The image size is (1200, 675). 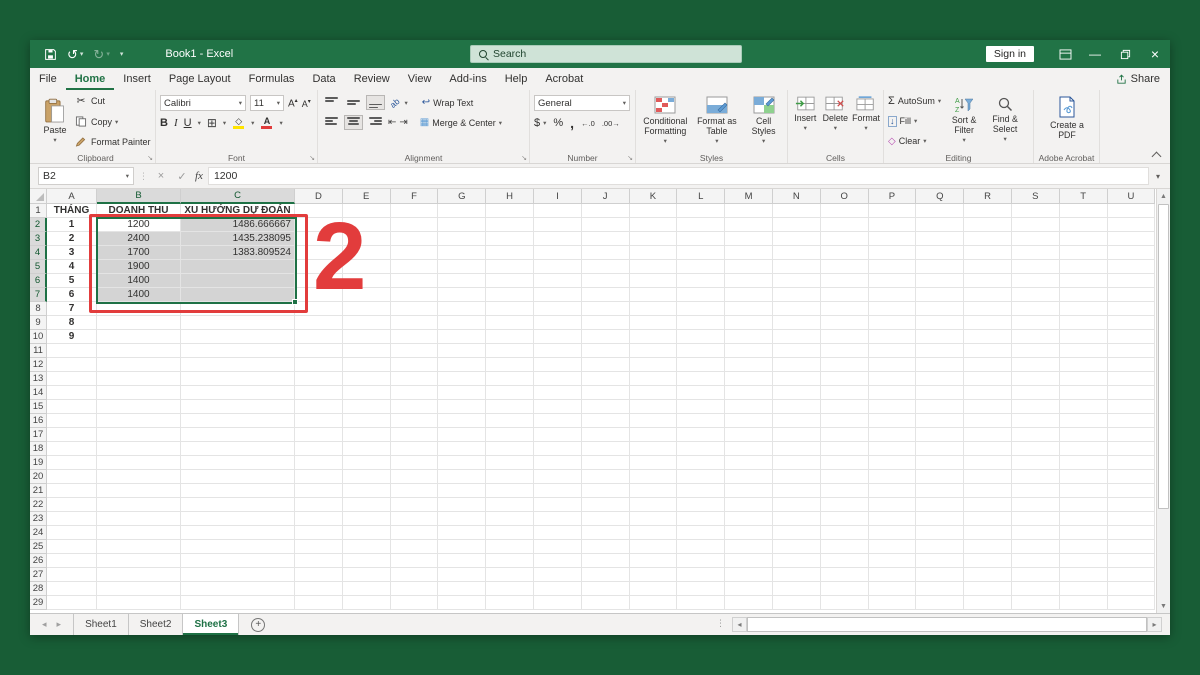 What do you see at coordinates (749, 505) in the screenshot?
I see `cell-M22` at bounding box center [749, 505].